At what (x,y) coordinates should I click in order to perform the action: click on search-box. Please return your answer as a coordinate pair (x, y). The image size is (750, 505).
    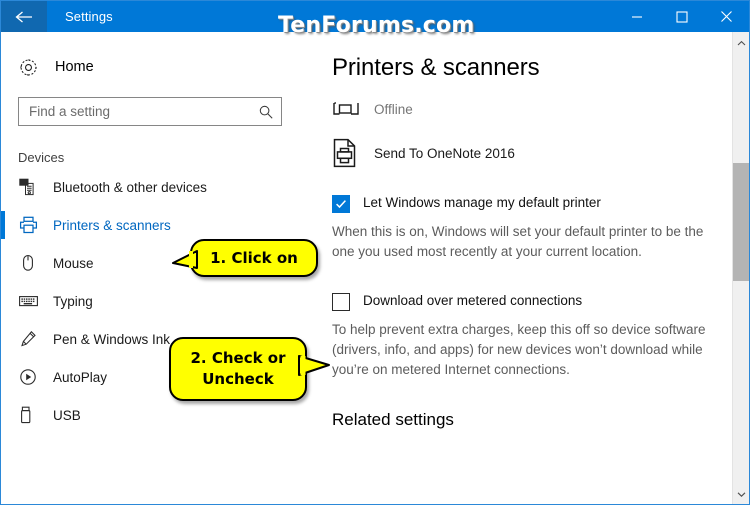
    Looking at the image, I should click on (150, 111).